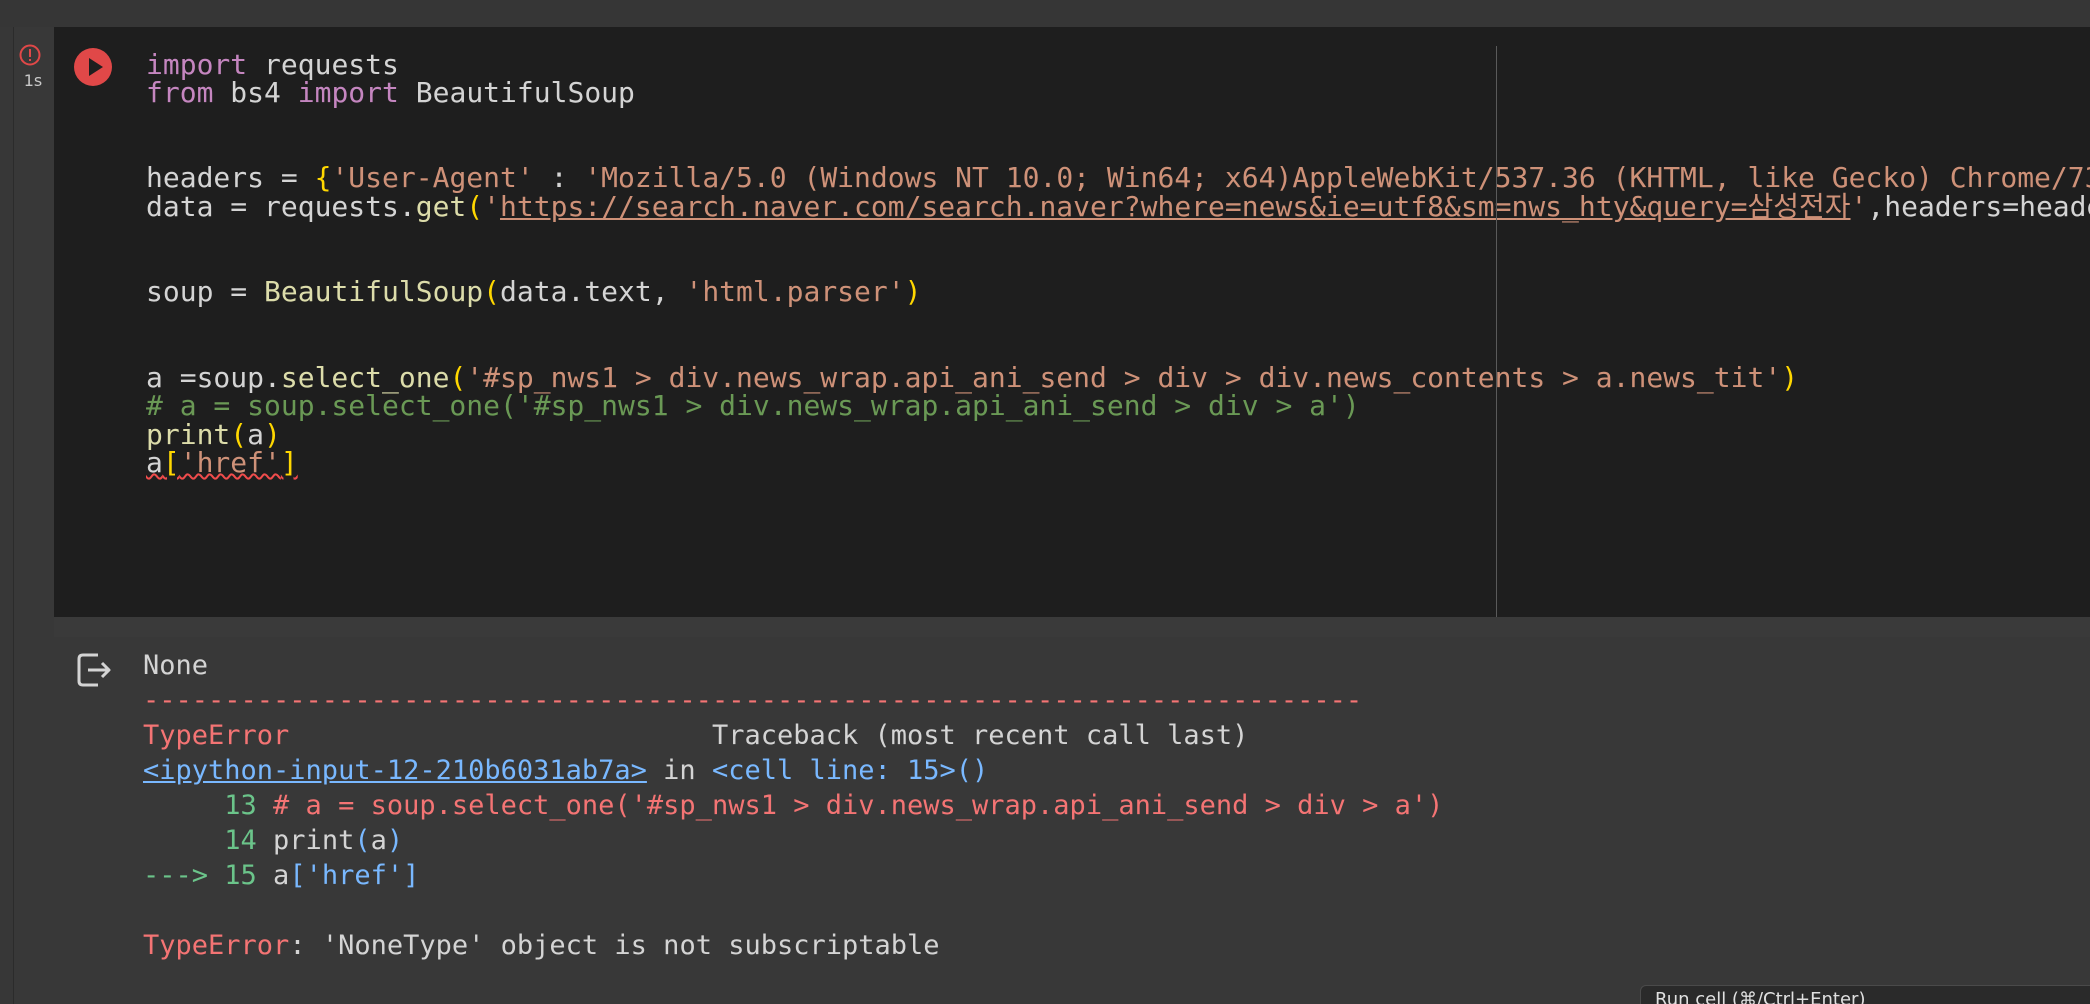 The height and width of the screenshot is (1004, 2090). I want to click on output-redirect-icon, so click(94, 670).